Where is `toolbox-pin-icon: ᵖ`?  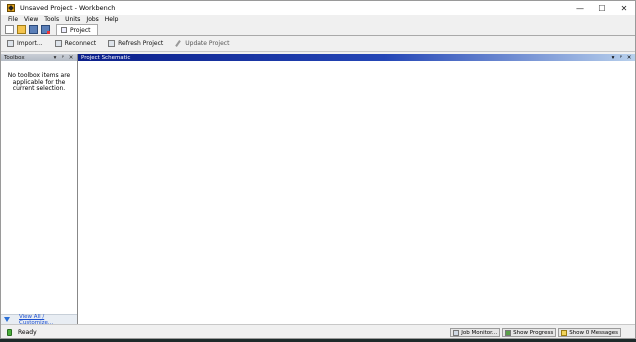 toolbox-pin-icon: ᵖ is located at coordinates (63, 58).